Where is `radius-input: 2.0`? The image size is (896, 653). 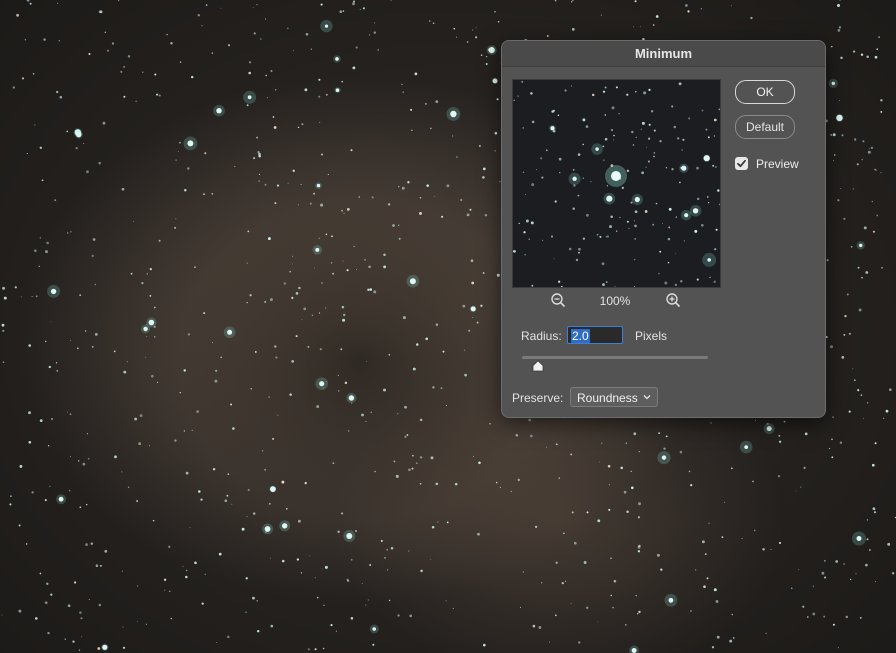 radius-input: 2.0 is located at coordinates (595, 335).